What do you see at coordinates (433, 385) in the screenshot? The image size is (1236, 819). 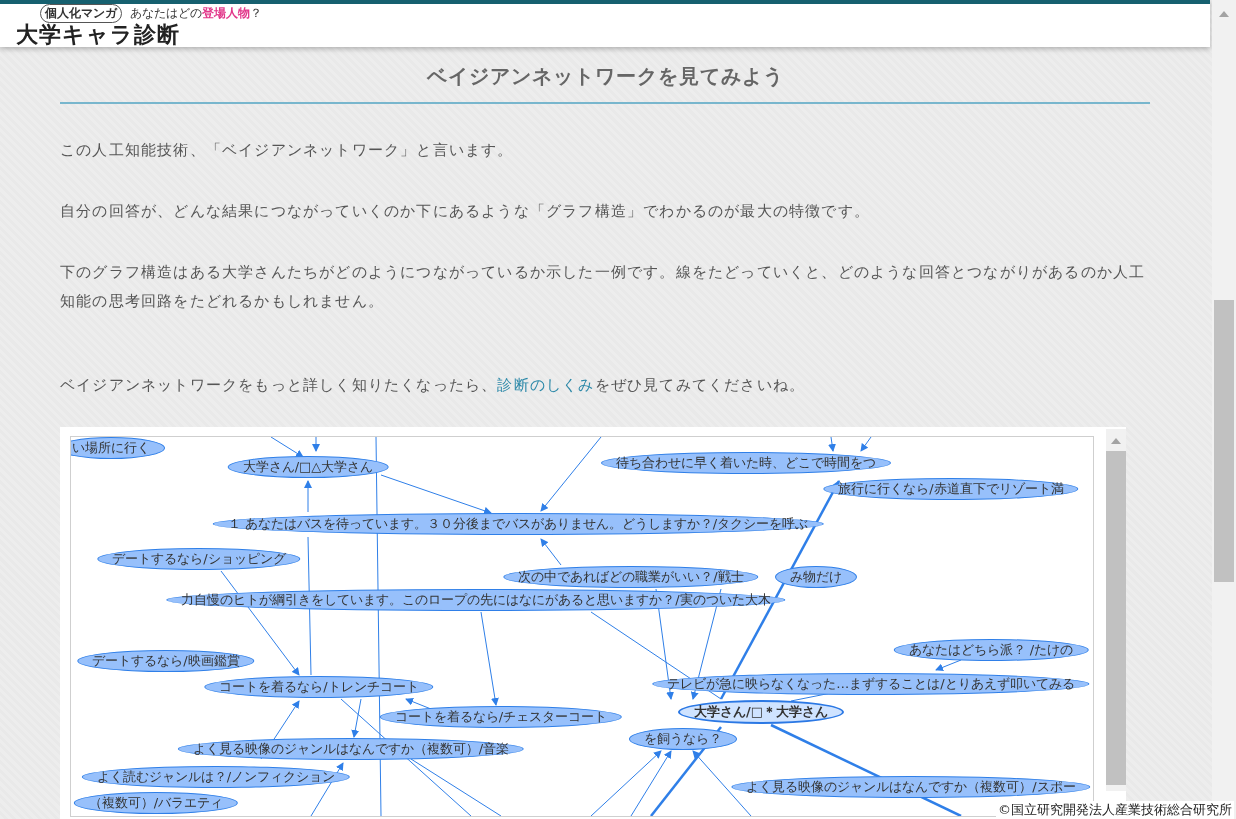 I see `body-paragraph: ベイジアンネットワークをもっと詳しく知りたくなったら、診断のしくみ をぜひ見てみてくださいね。` at bounding box center [433, 385].